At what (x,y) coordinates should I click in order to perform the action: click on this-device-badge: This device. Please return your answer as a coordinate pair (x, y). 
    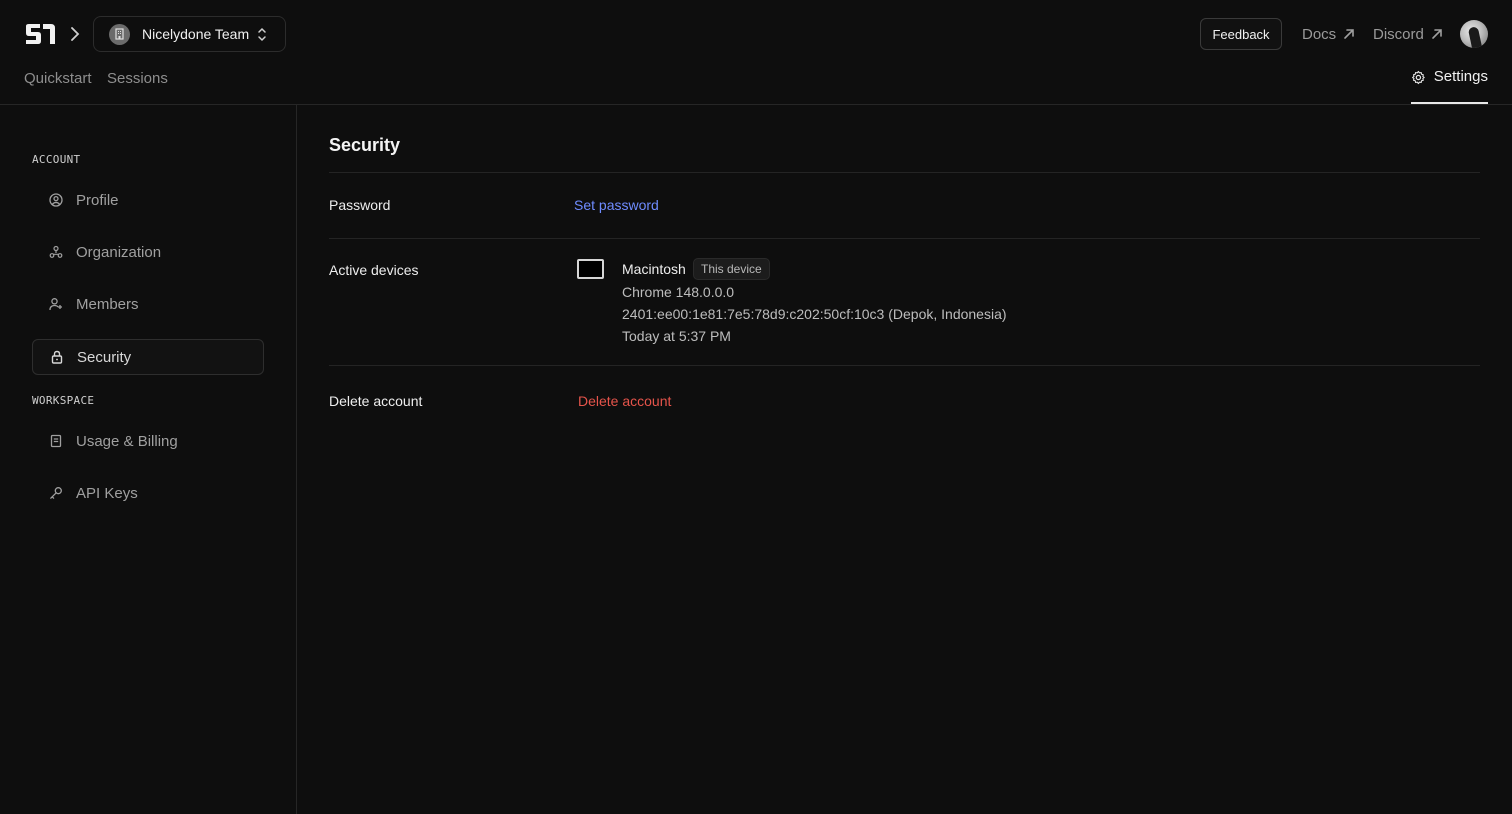
    Looking at the image, I should click on (731, 269).